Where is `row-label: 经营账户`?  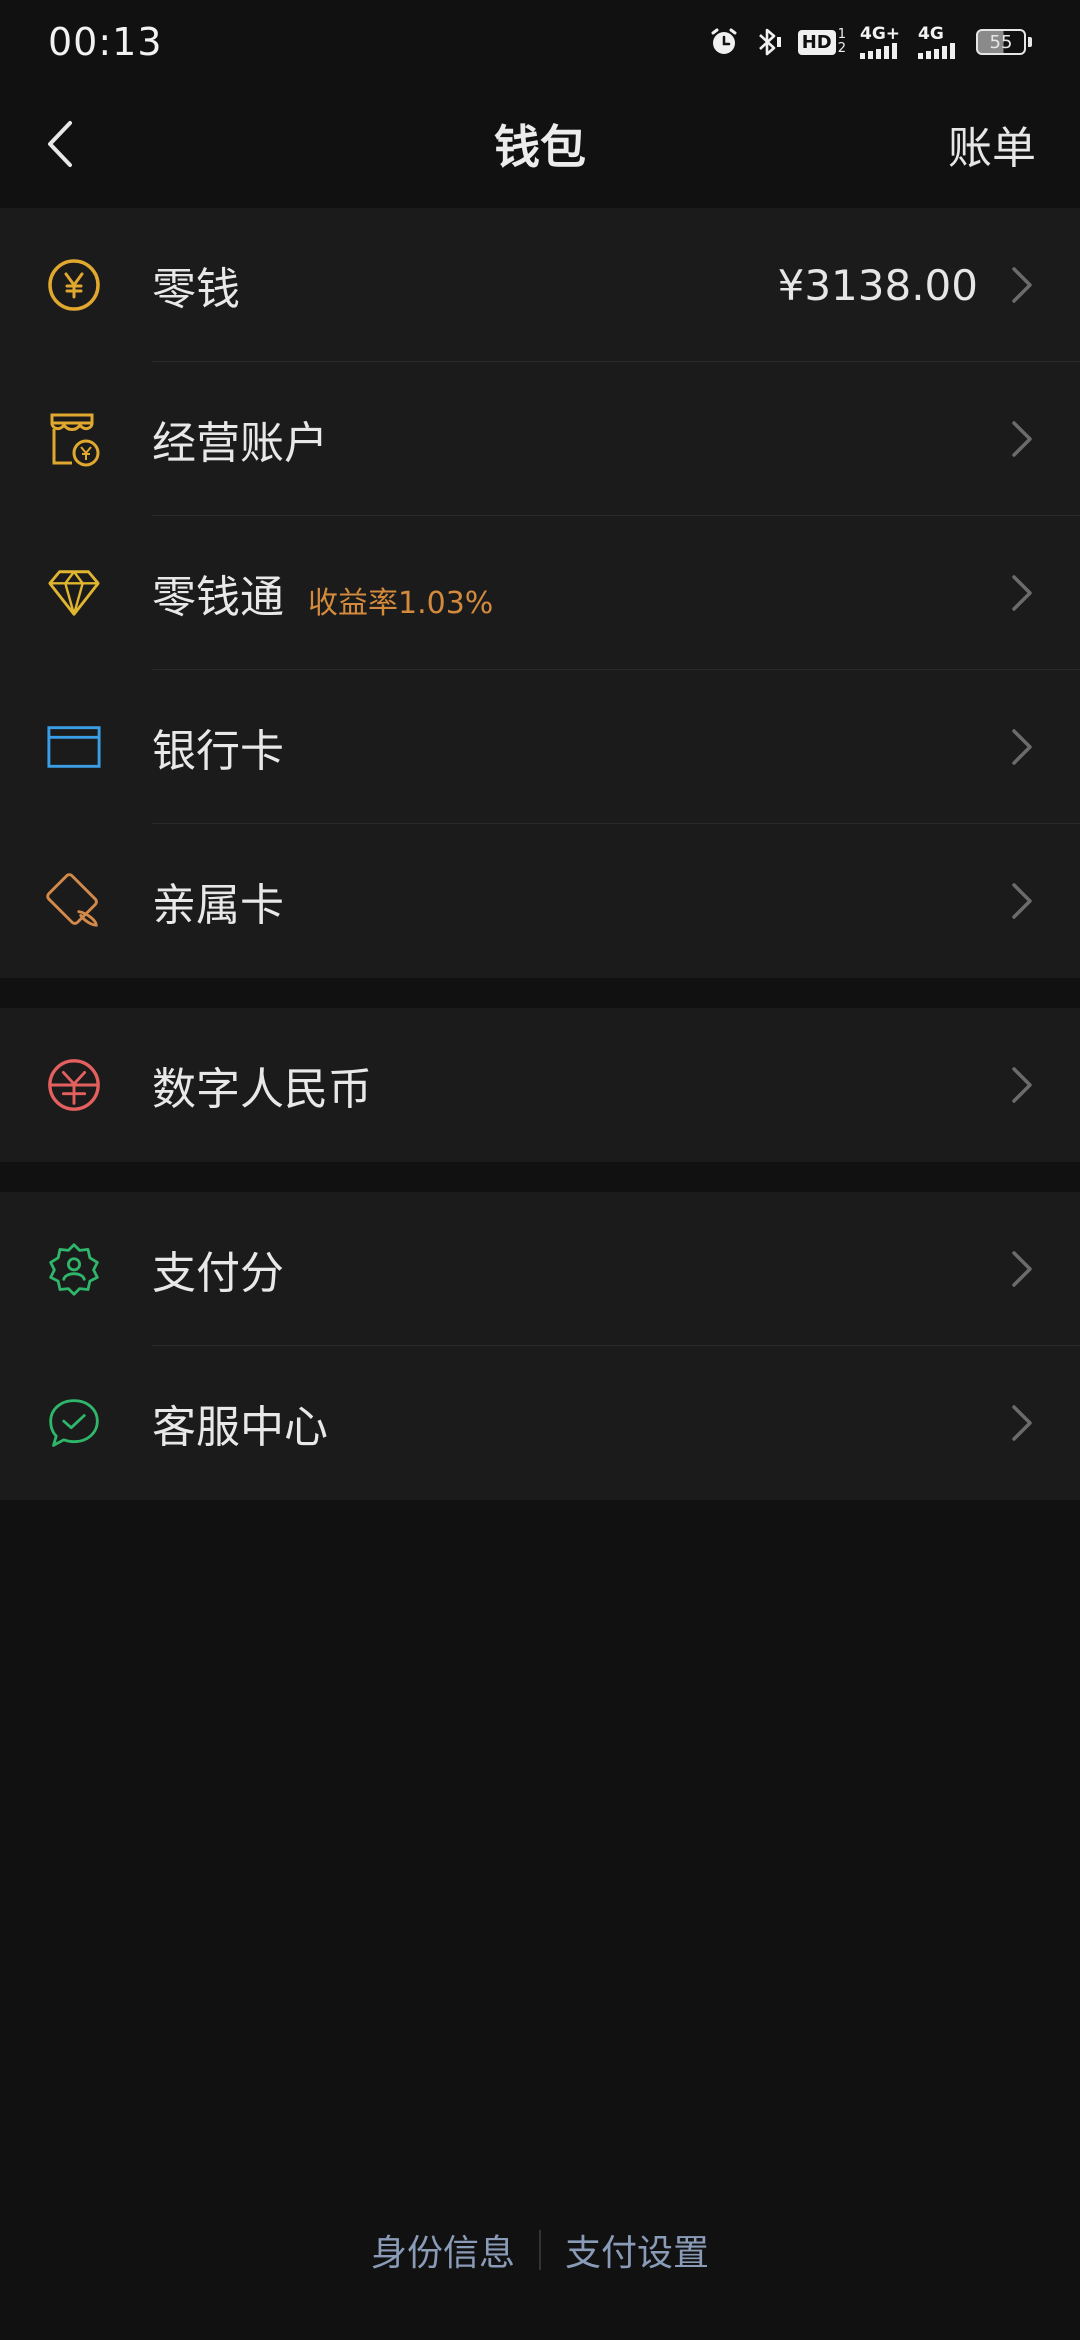
row-label: 经营账户 is located at coordinates (240, 443).